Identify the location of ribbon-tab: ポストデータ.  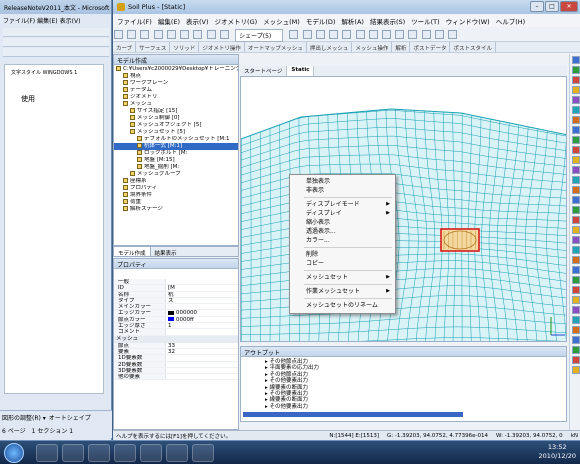
(430, 47).